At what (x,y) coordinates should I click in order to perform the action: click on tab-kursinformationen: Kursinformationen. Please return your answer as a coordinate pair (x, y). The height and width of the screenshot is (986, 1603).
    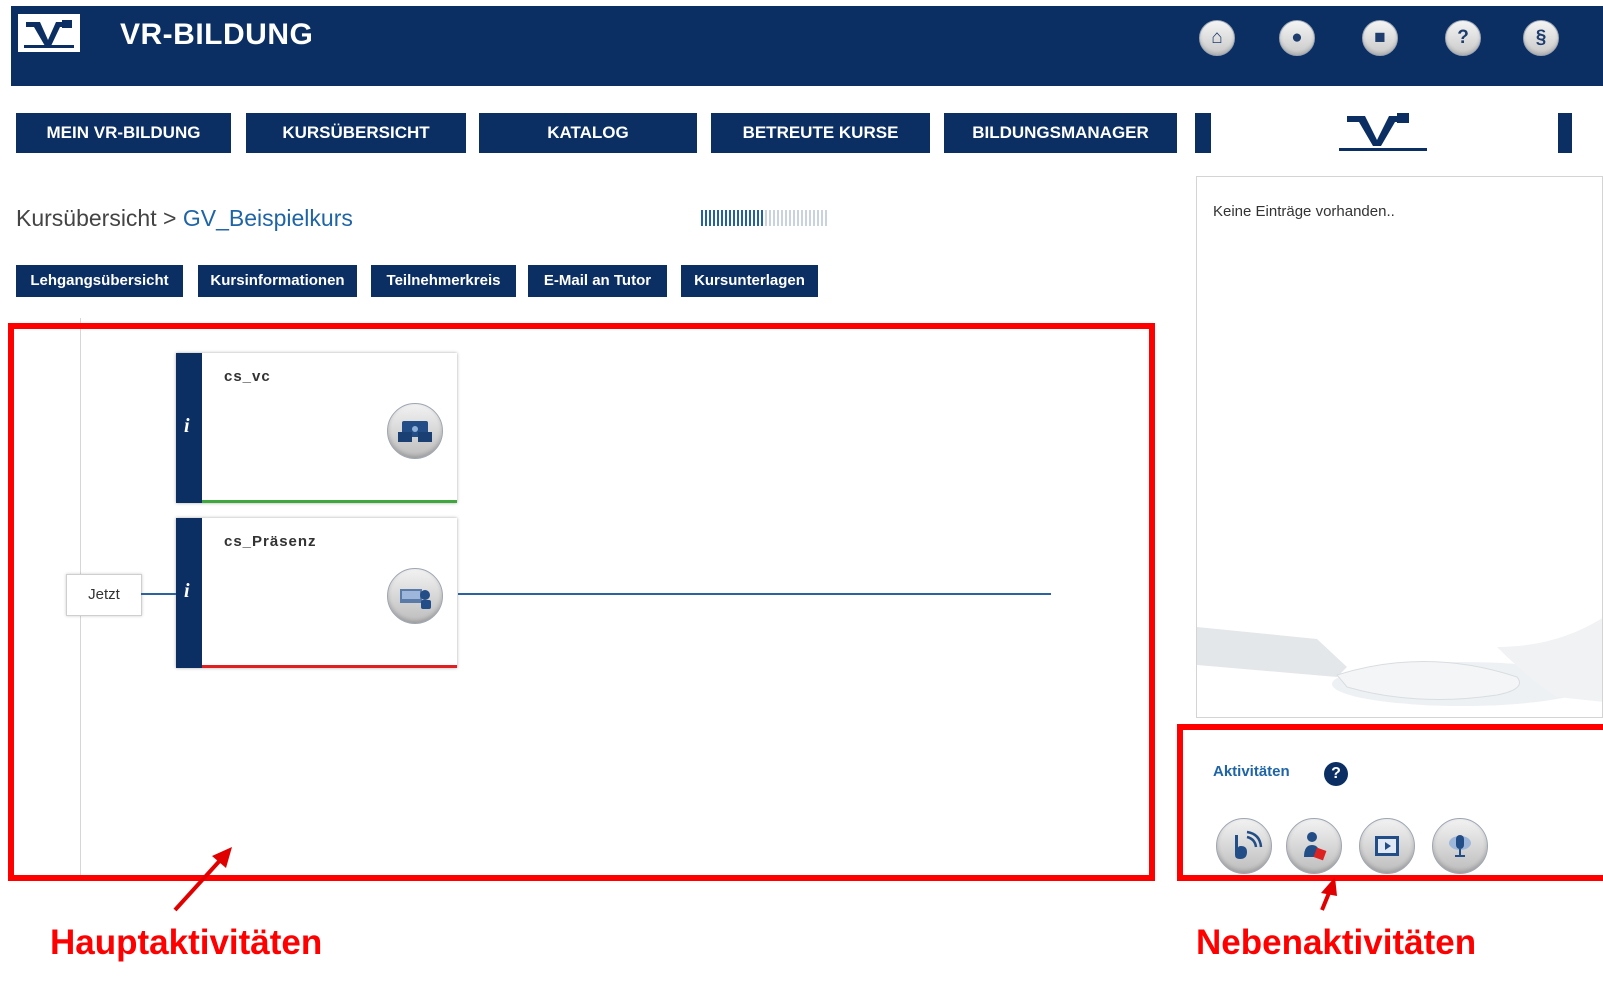
    Looking at the image, I should click on (277, 281).